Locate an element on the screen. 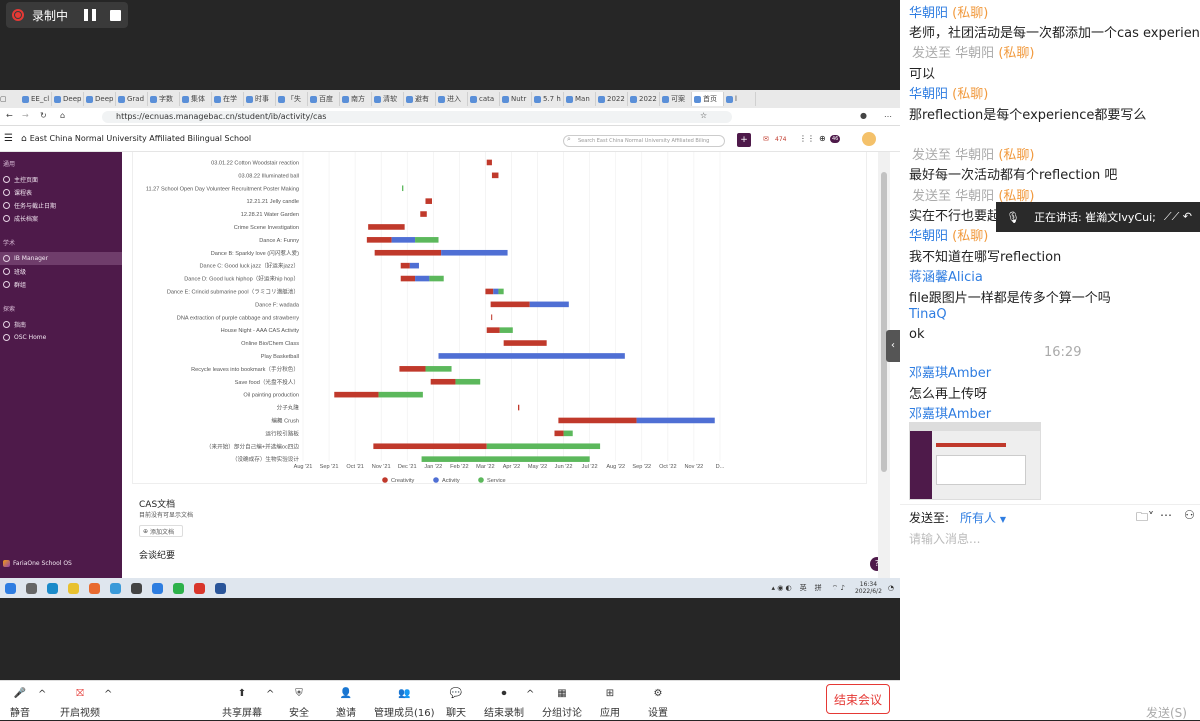 The image size is (1200, 721). breakout-rooms-button: ▦ 分组讨论 is located at coordinates (562, 701).